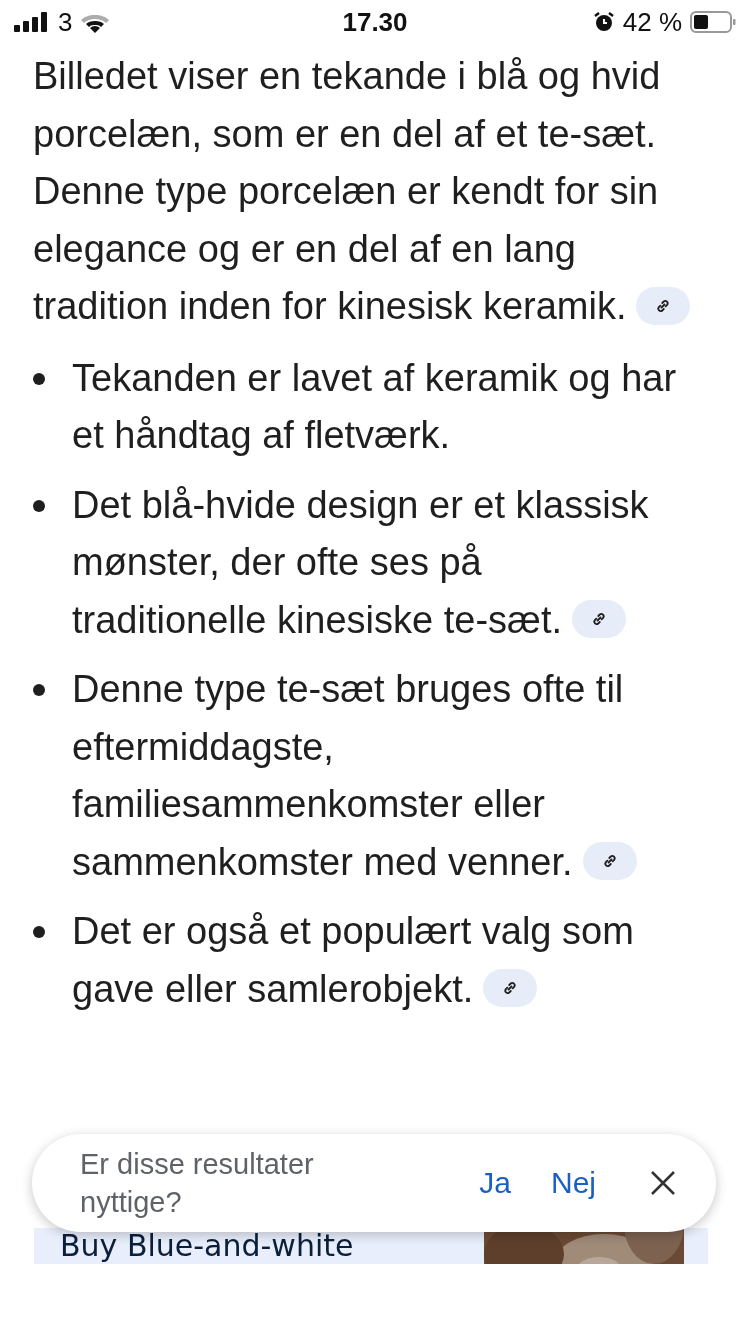  I want to click on result-card: Buy Blue-and-white, so click(371, 1246).